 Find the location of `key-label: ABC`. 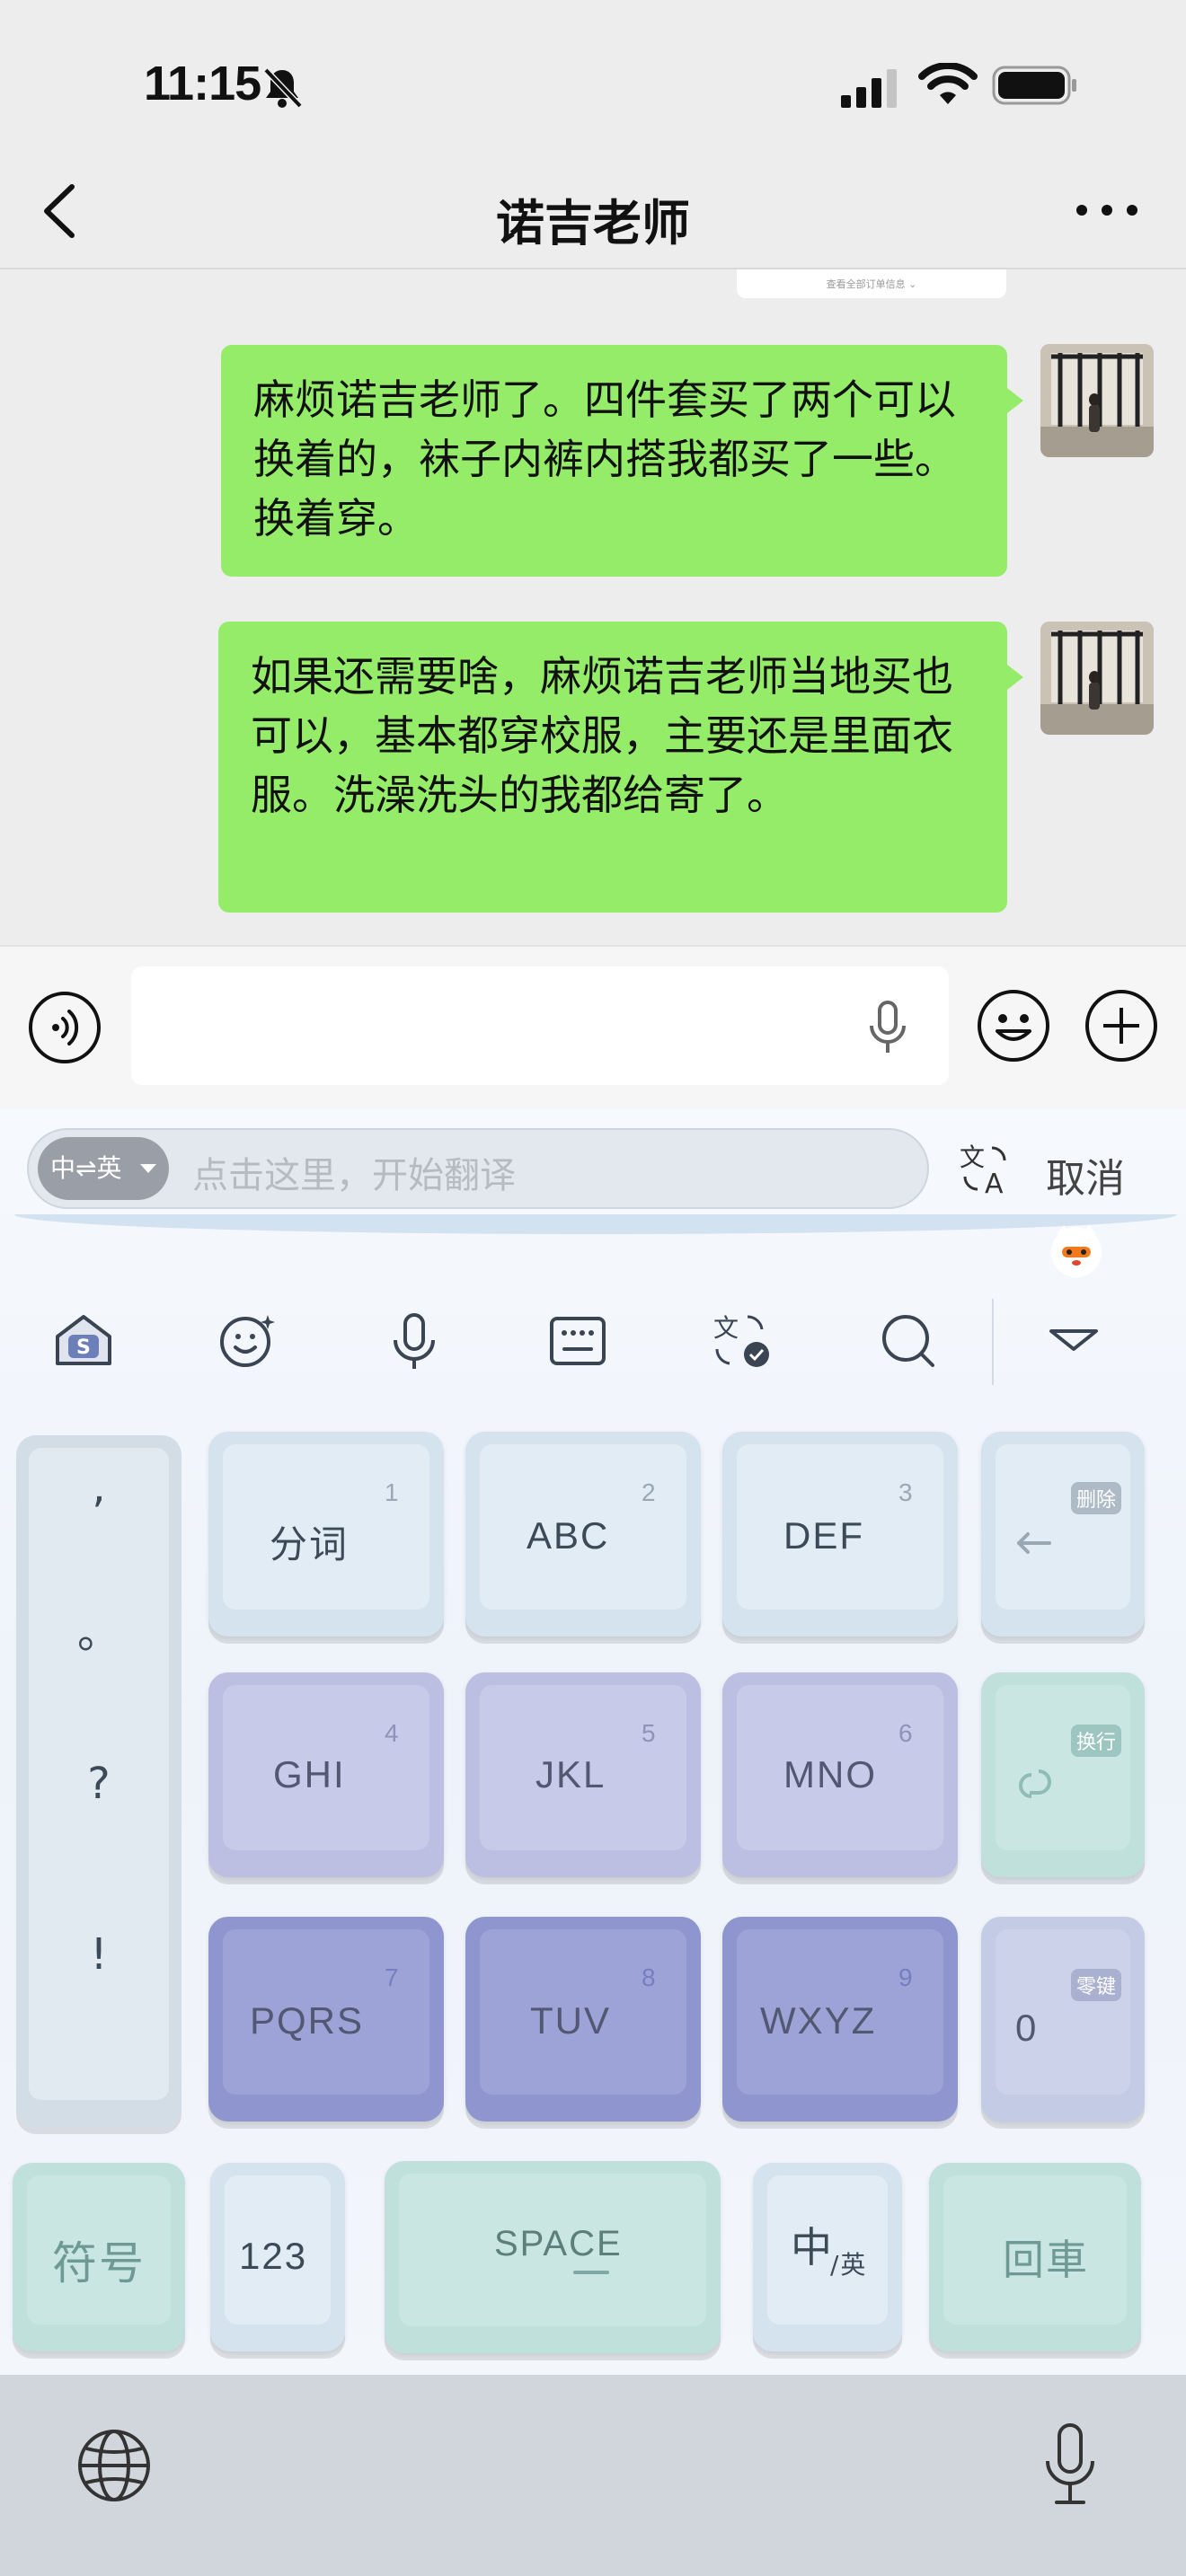

key-label: ABC is located at coordinates (568, 1535).